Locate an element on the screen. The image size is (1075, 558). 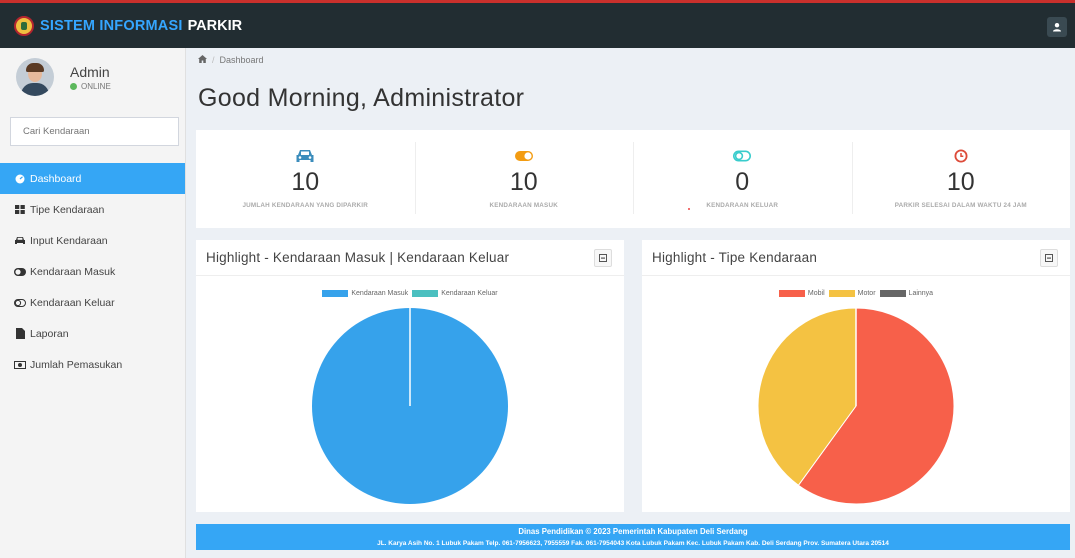
user-status: ONLINE is located at coordinates (90, 86).